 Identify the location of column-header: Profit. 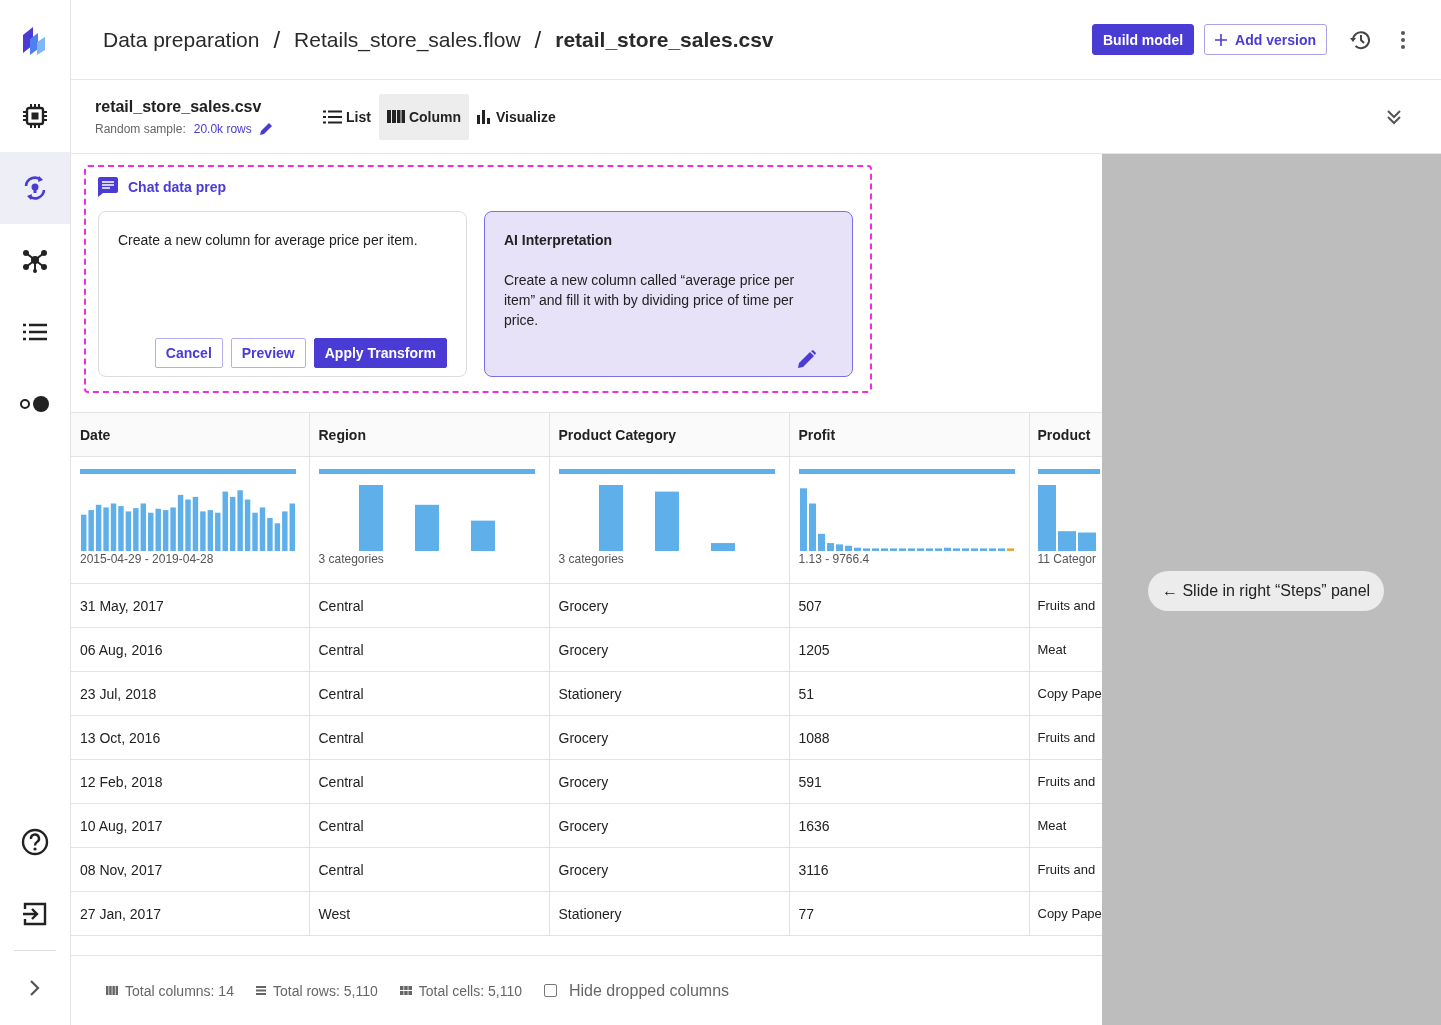
(909, 434).